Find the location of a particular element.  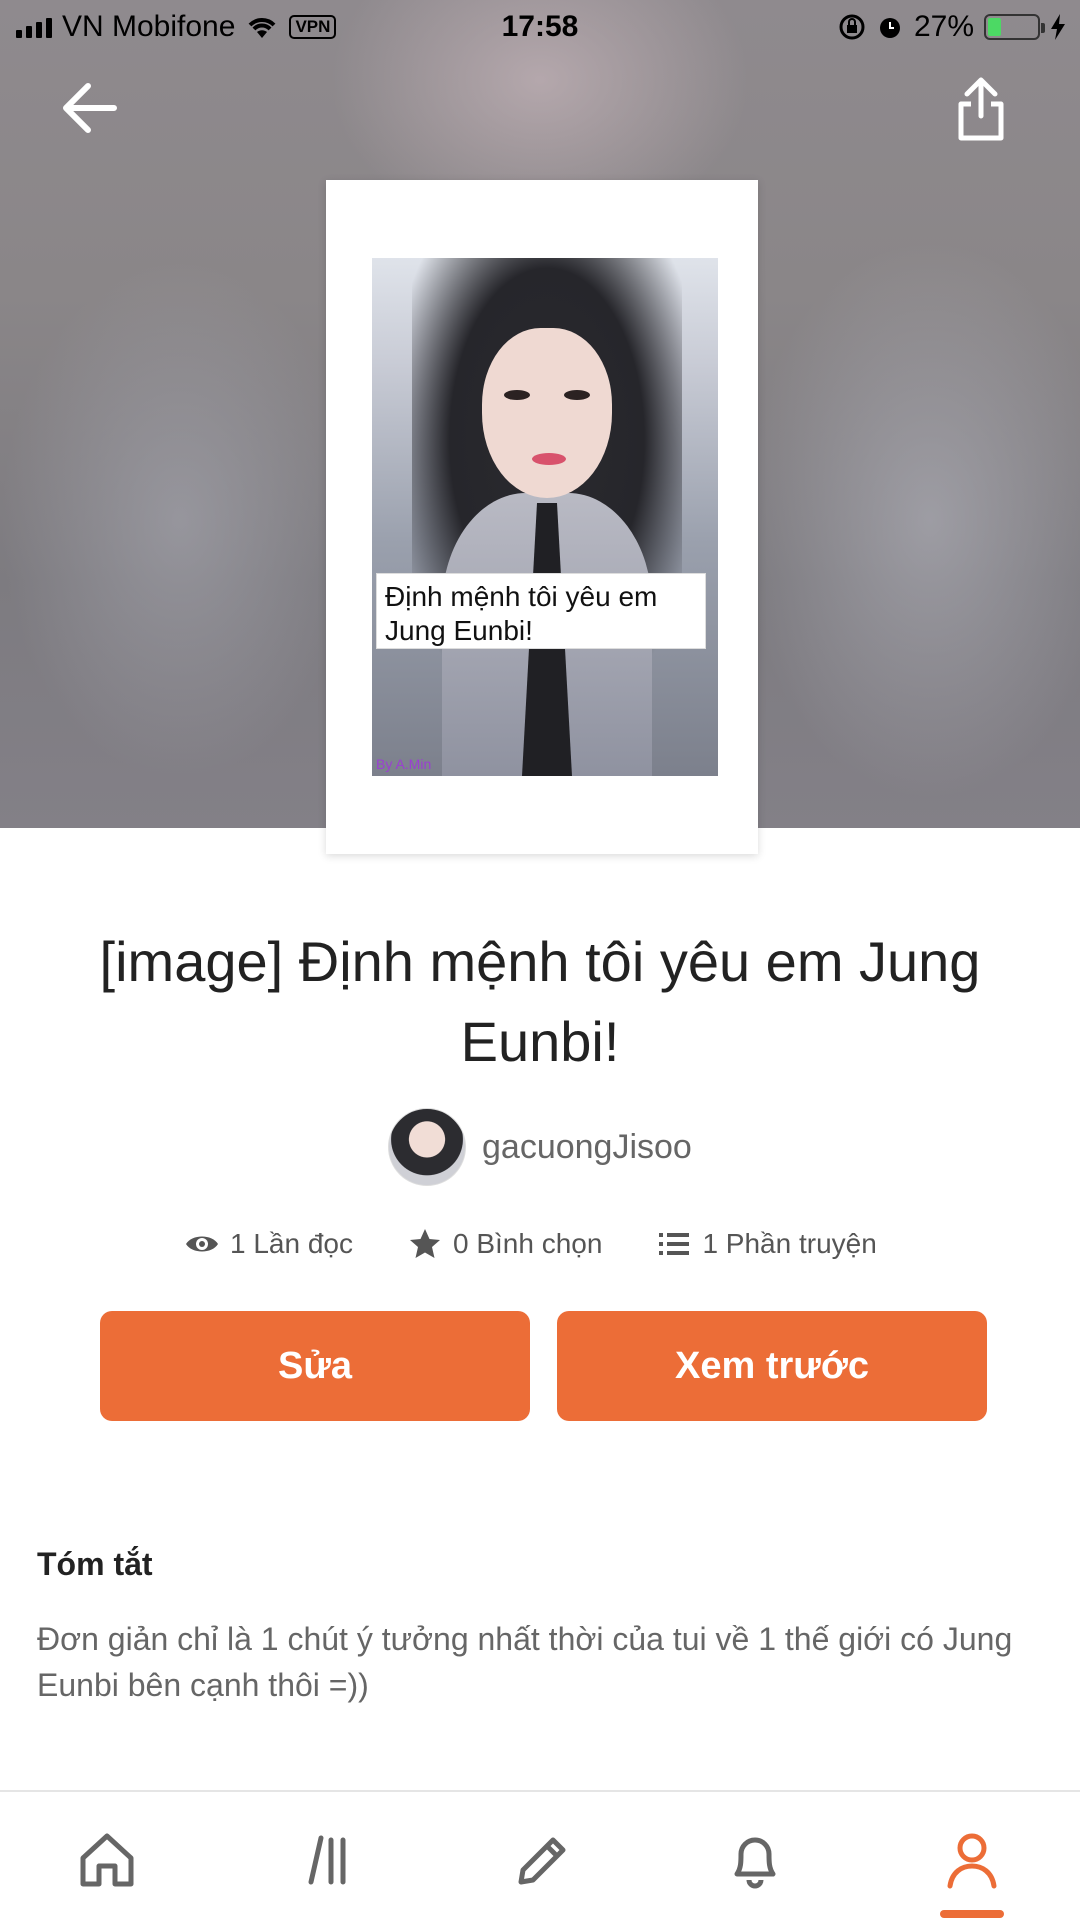

edit-button: Sửa is located at coordinates (315, 1366).